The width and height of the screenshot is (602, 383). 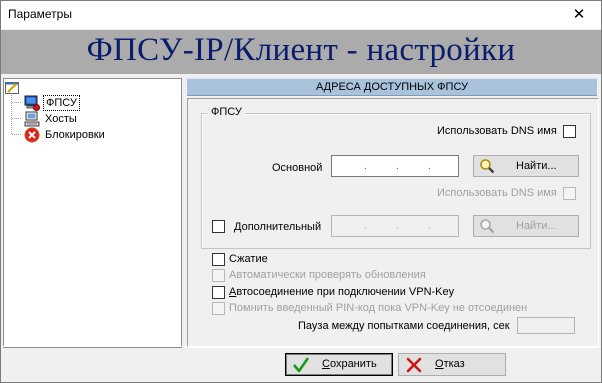 What do you see at coordinates (395, 166) in the screenshot?
I see `primary-ip-input: . . .` at bounding box center [395, 166].